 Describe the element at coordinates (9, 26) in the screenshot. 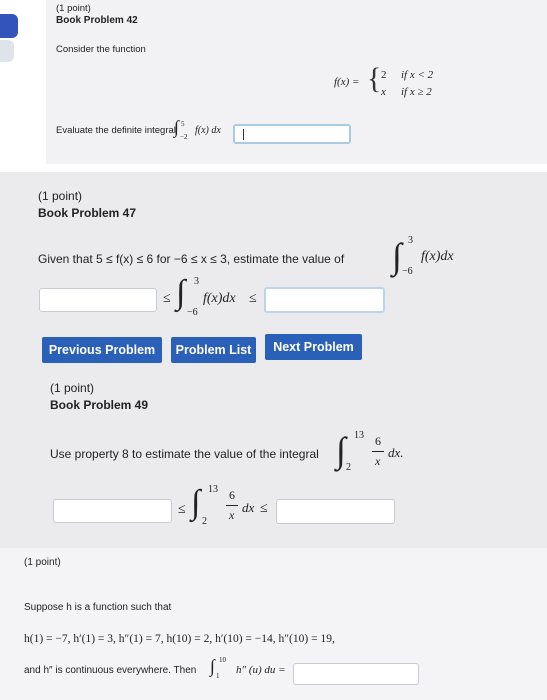

I see `sidebar-tab-active` at that location.